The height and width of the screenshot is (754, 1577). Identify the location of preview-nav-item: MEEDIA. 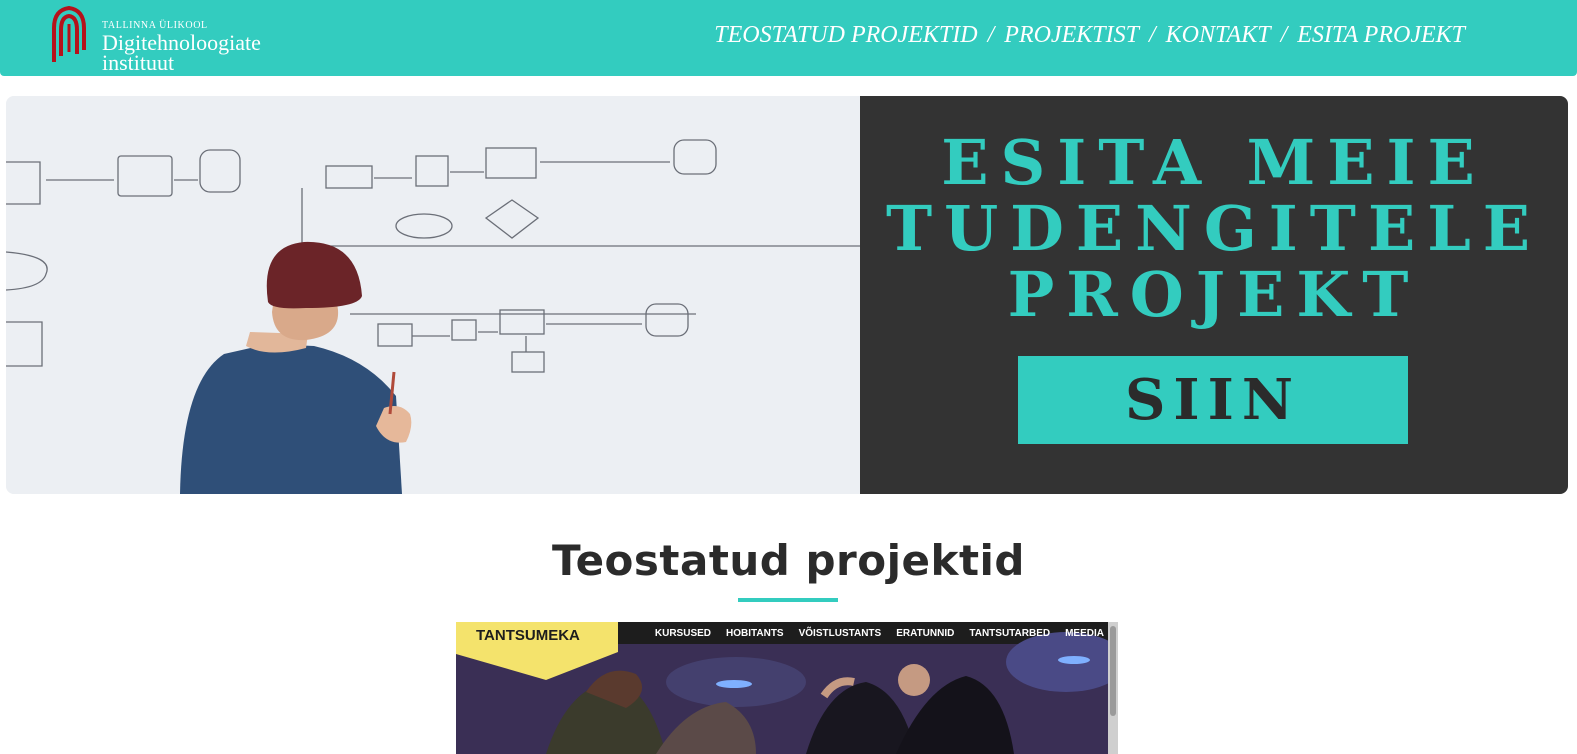
(1084, 633).